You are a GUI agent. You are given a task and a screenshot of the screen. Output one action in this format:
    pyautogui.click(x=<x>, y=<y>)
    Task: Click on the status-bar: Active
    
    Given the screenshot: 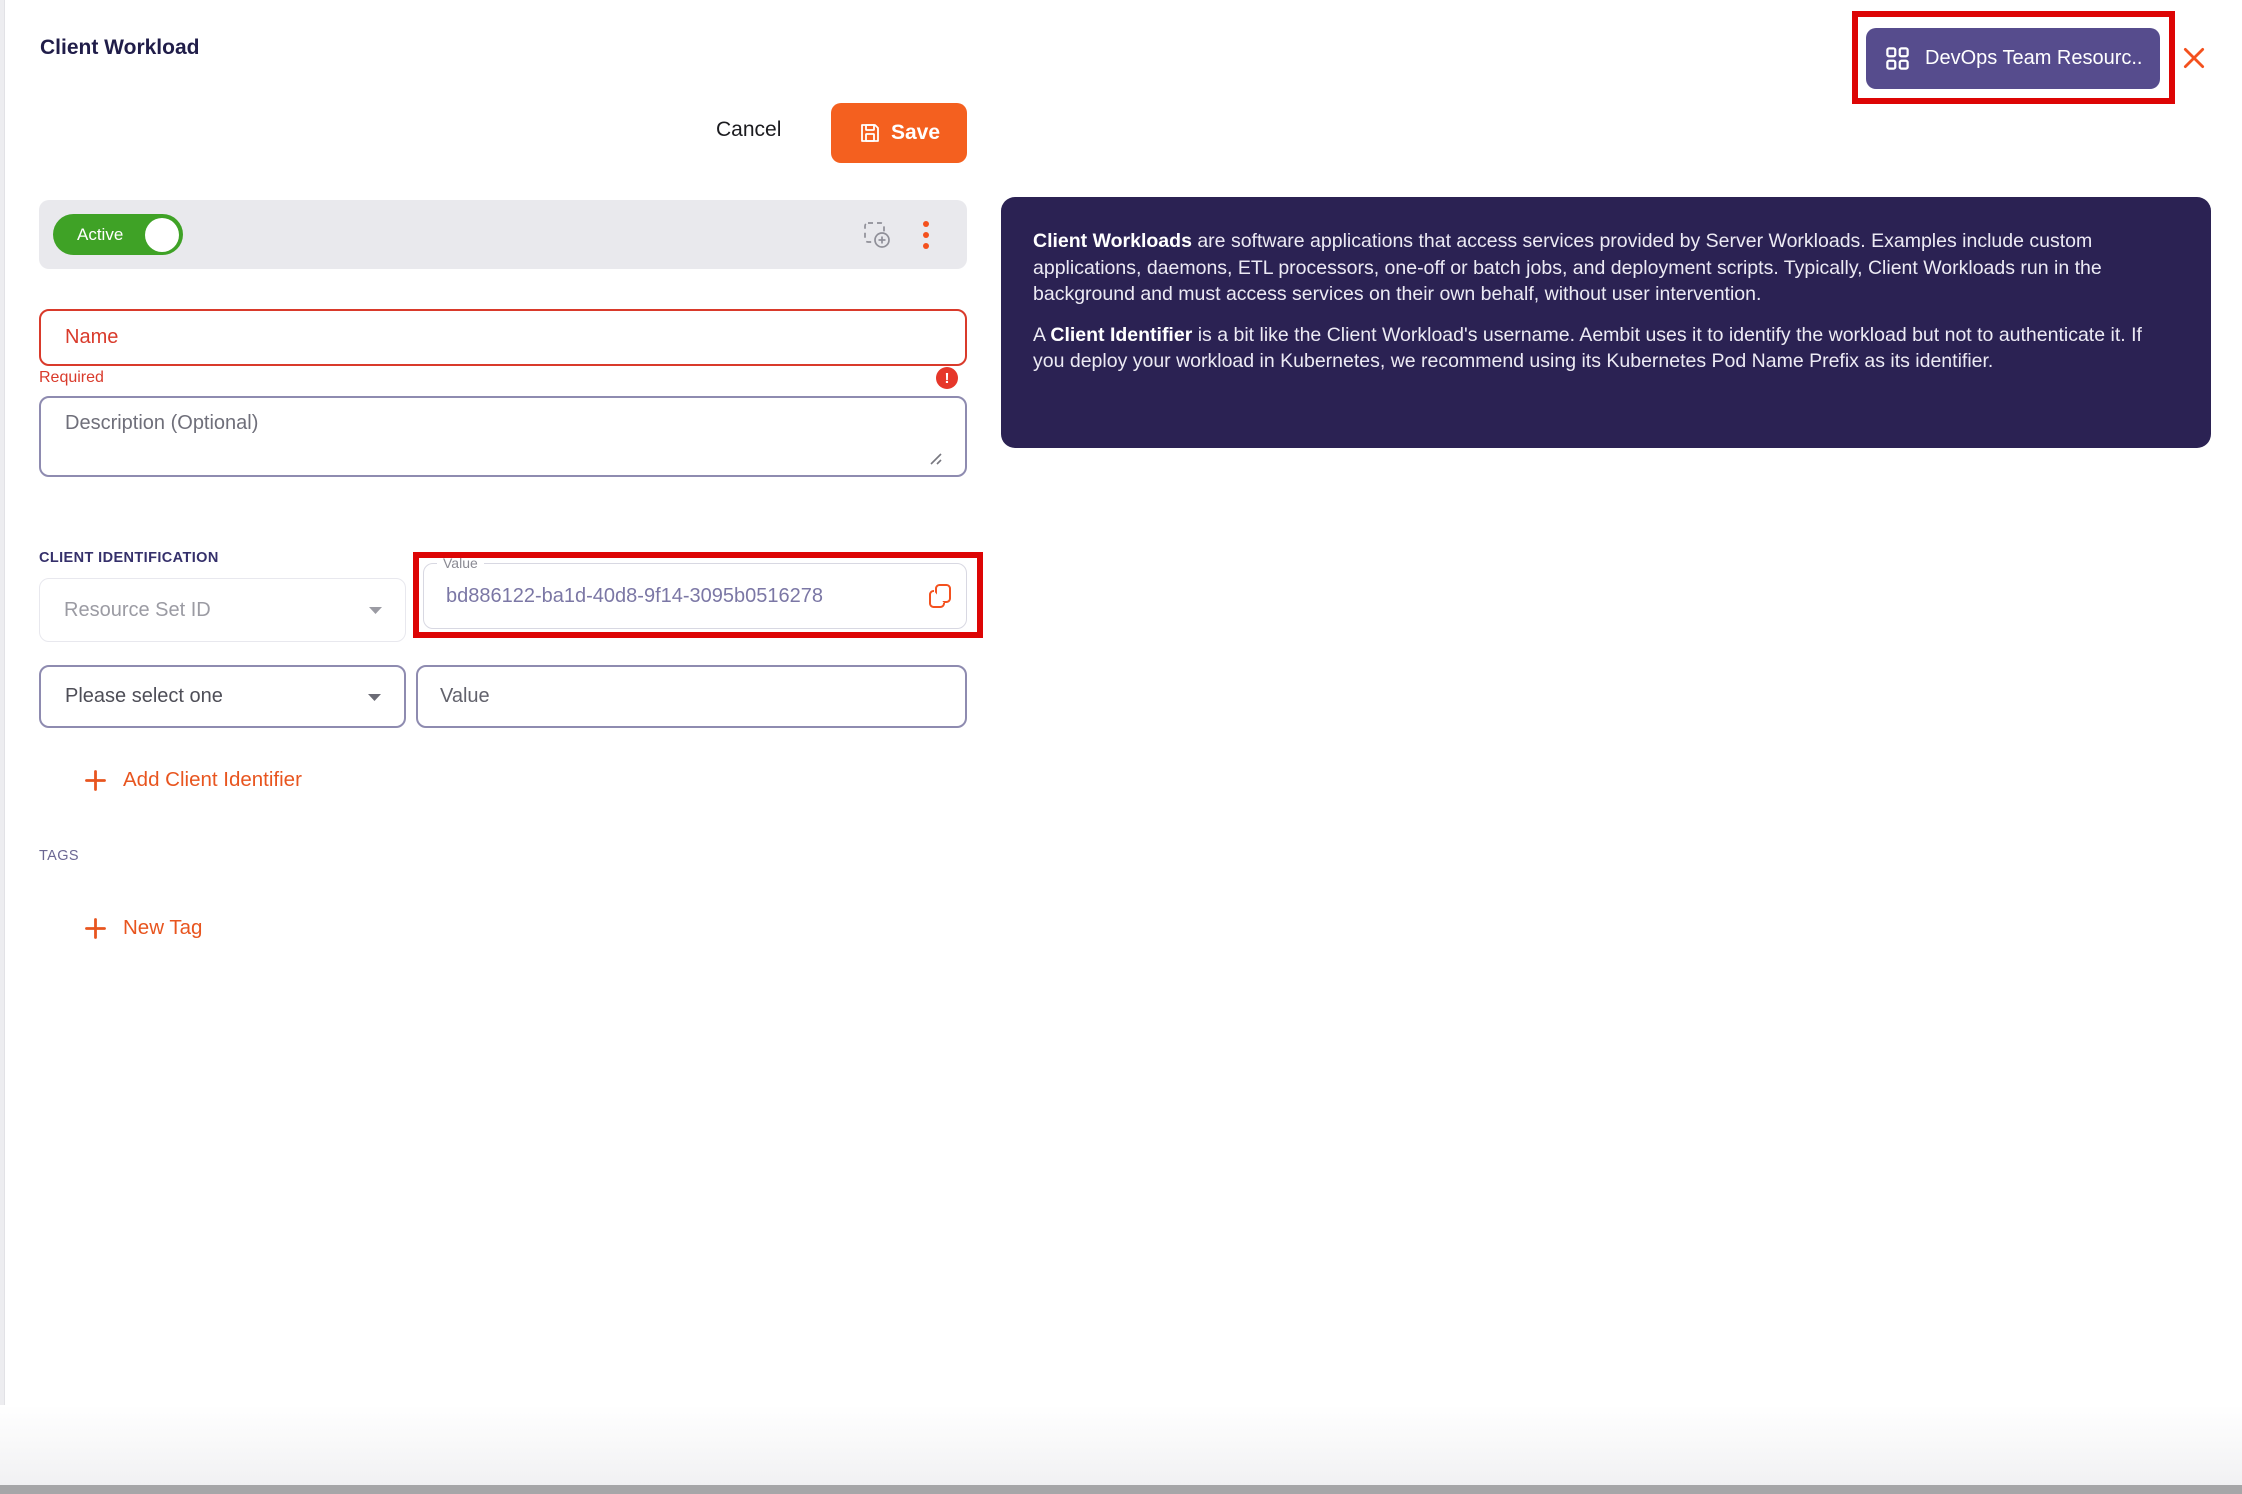 What is the action you would take?
    pyautogui.click(x=503, y=234)
    